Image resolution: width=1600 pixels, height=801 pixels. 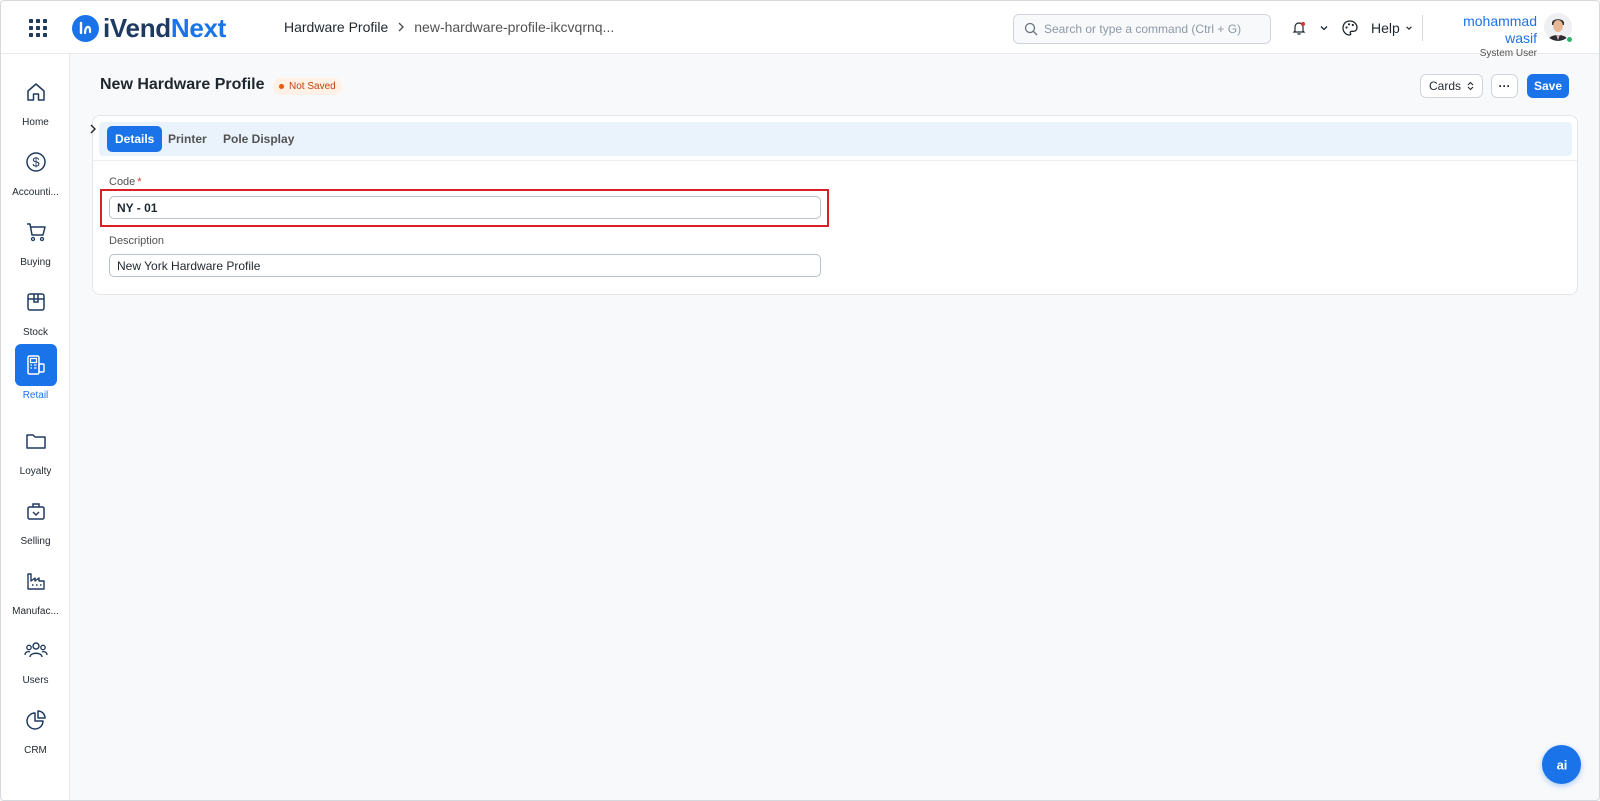 What do you see at coordinates (465, 207) in the screenshot?
I see `code-field` at bounding box center [465, 207].